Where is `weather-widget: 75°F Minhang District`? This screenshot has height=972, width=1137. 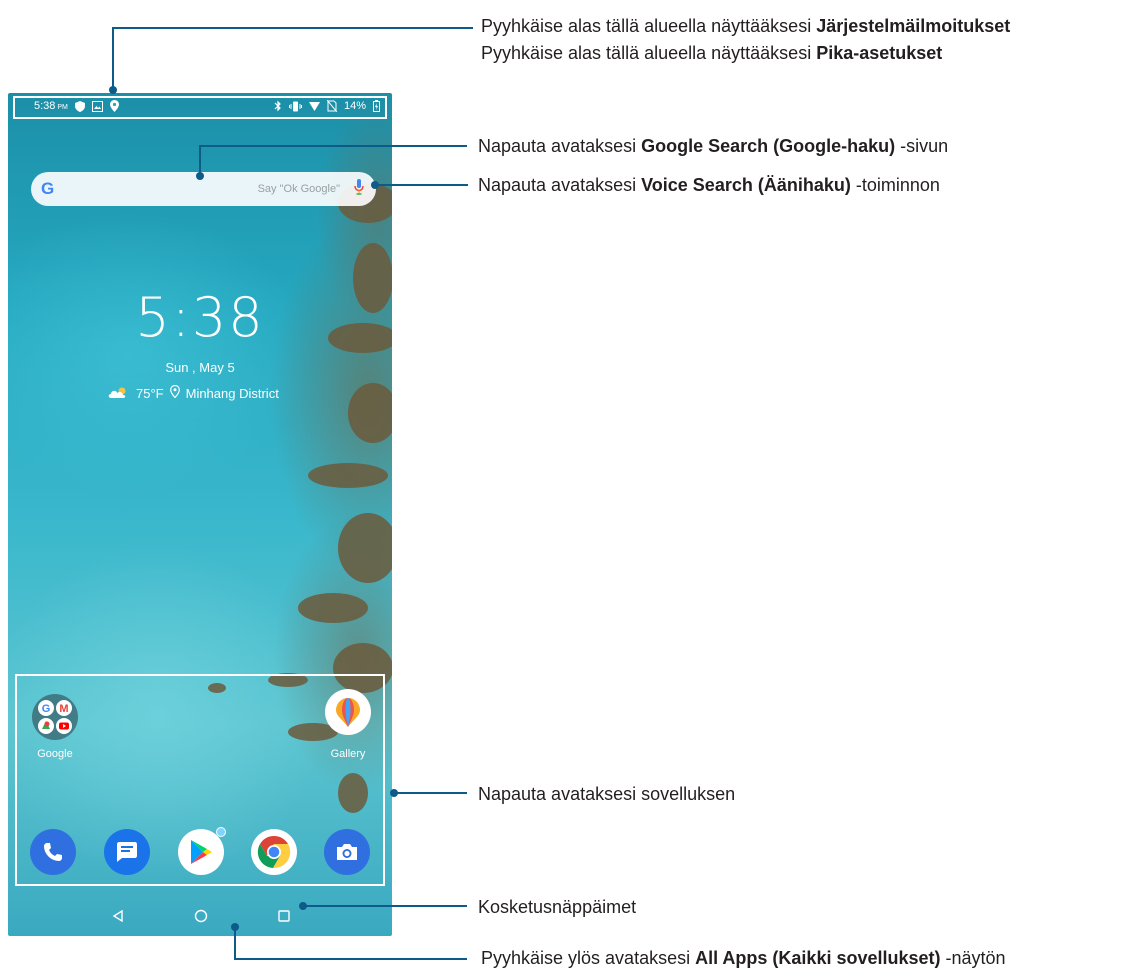
weather-widget: 75°F Minhang District is located at coordinates (193, 392).